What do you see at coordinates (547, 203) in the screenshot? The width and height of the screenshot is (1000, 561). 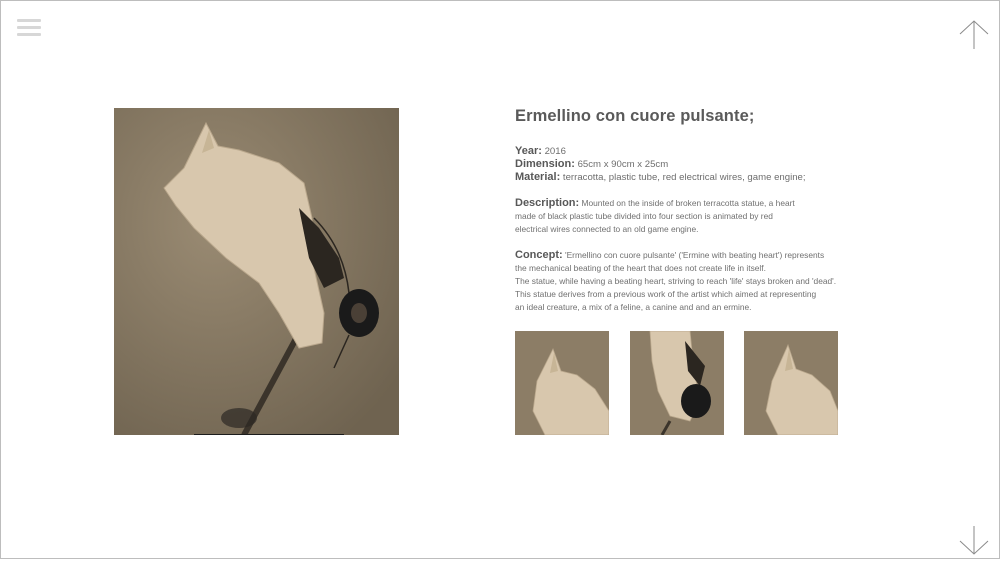 I see `description-label: Description:` at bounding box center [547, 203].